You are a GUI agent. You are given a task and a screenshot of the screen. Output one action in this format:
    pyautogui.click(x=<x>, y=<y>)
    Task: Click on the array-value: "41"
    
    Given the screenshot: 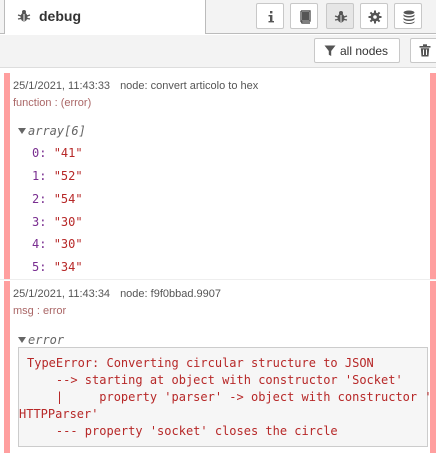 What is the action you would take?
    pyautogui.click(x=68, y=153)
    